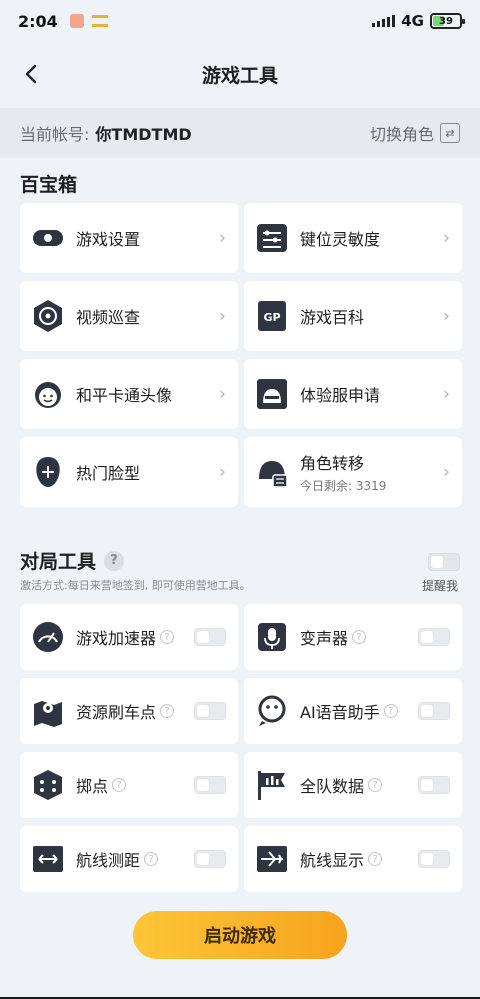 This screenshot has height=999, width=480. I want to click on treasure-box-title: 百宝箱, so click(49, 185).